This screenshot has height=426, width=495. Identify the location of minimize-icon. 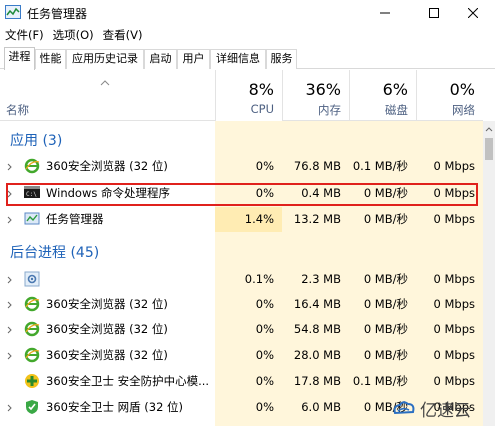
(385, 12).